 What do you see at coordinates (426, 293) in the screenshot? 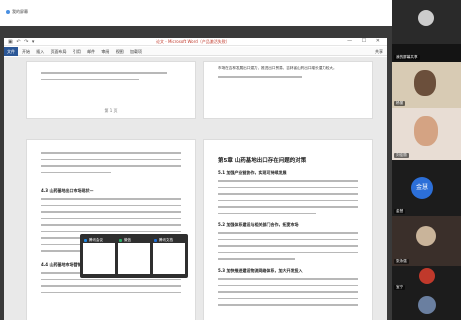
I see `participant-tile: 宝宁` at bounding box center [426, 293].